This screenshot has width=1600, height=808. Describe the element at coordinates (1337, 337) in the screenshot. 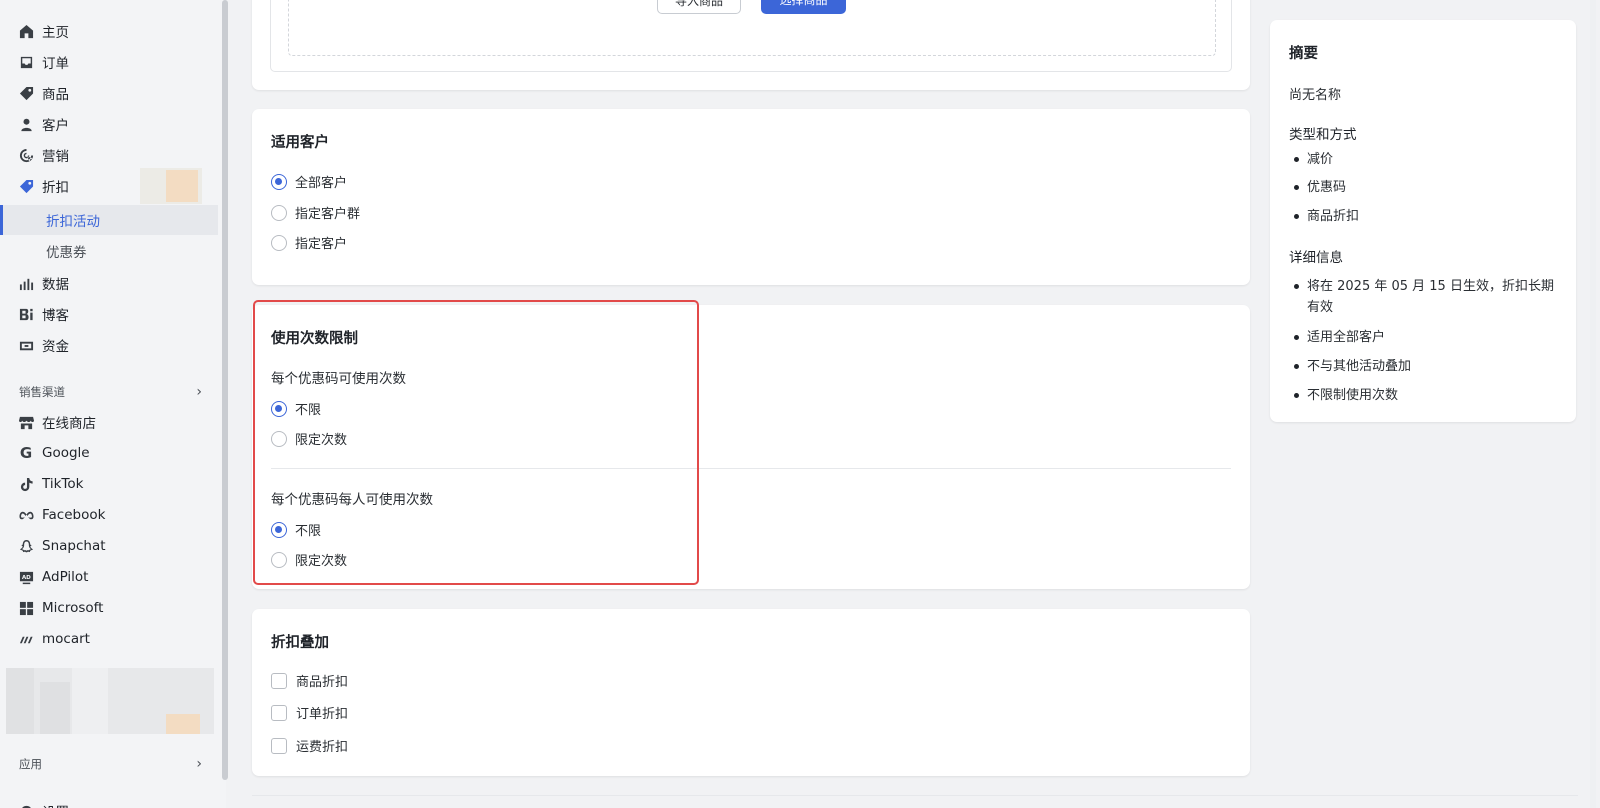

I see `summary-detail-item: 适用全部客户` at that location.